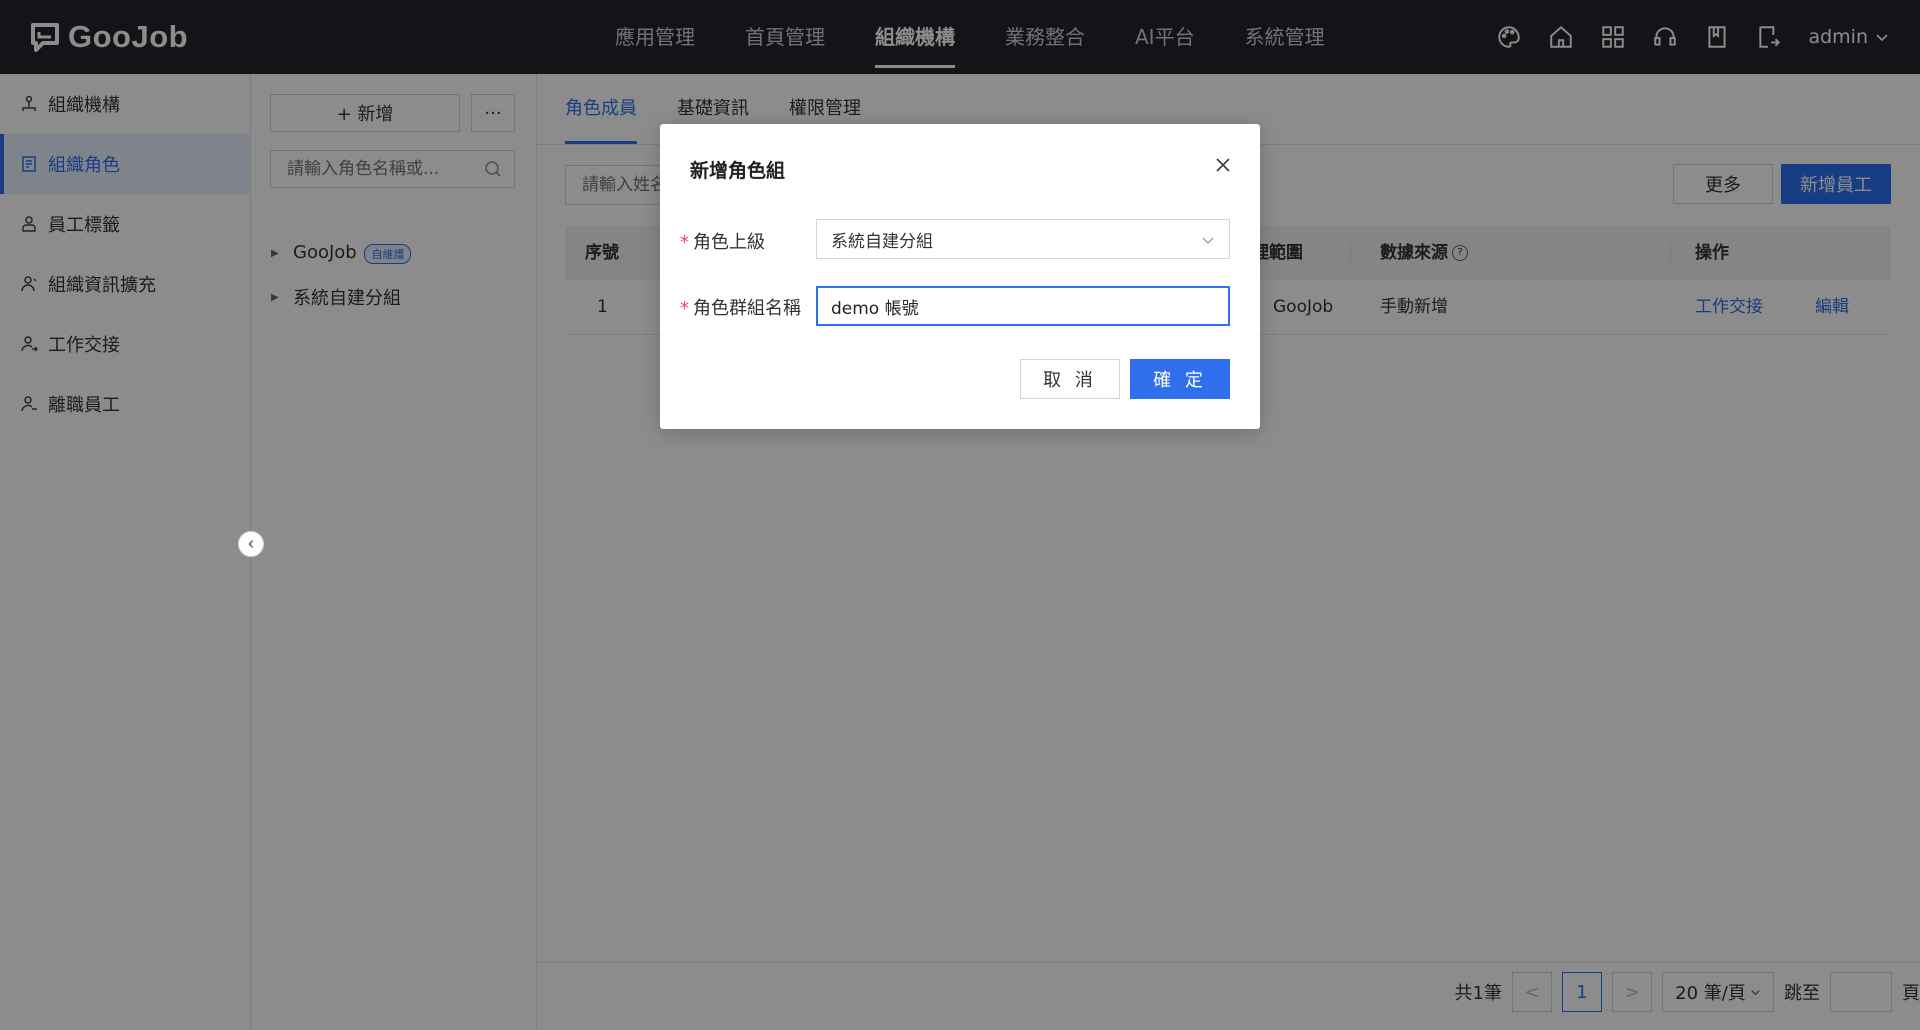 The height and width of the screenshot is (1030, 1920). I want to click on parent-role-value: 系統自建分組, so click(882, 241).